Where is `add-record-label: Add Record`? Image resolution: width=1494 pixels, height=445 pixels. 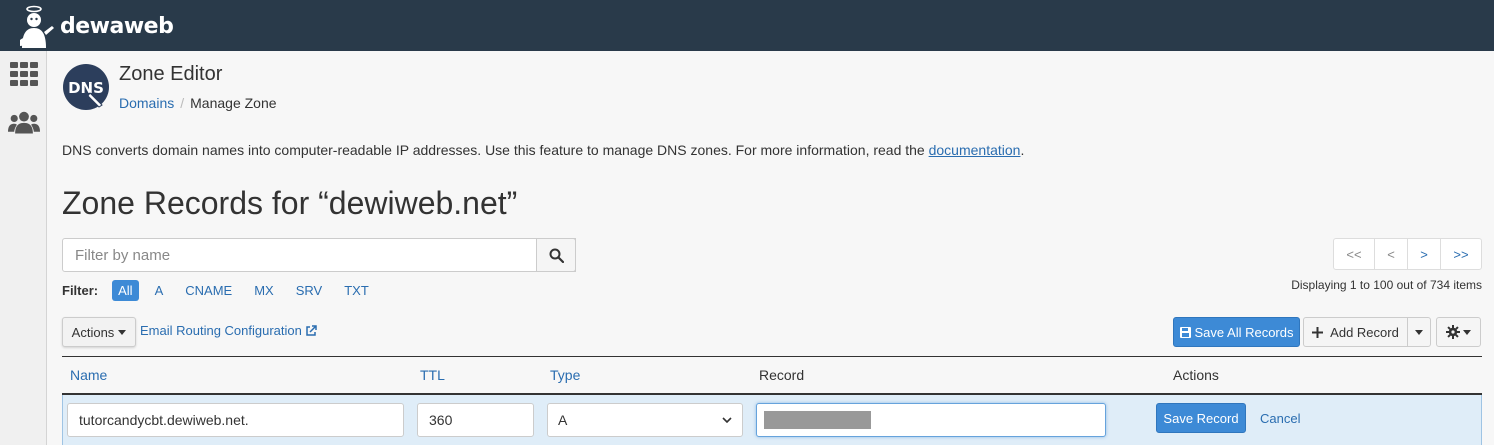 add-record-label: Add Record is located at coordinates (1364, 332).